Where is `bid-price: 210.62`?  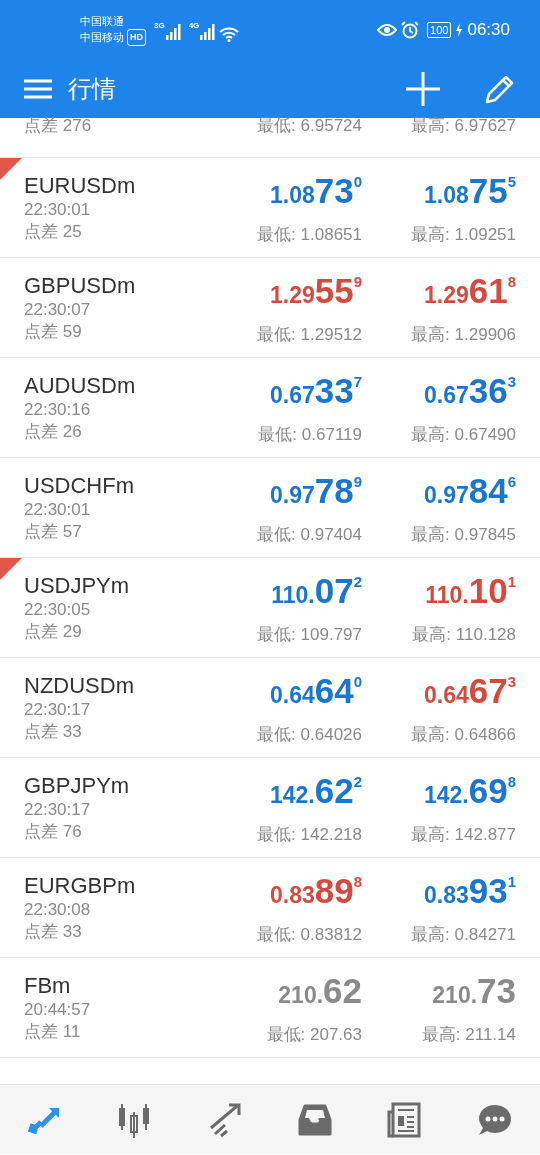 bid-price: 210.62 is located at coordinates (320, 991).